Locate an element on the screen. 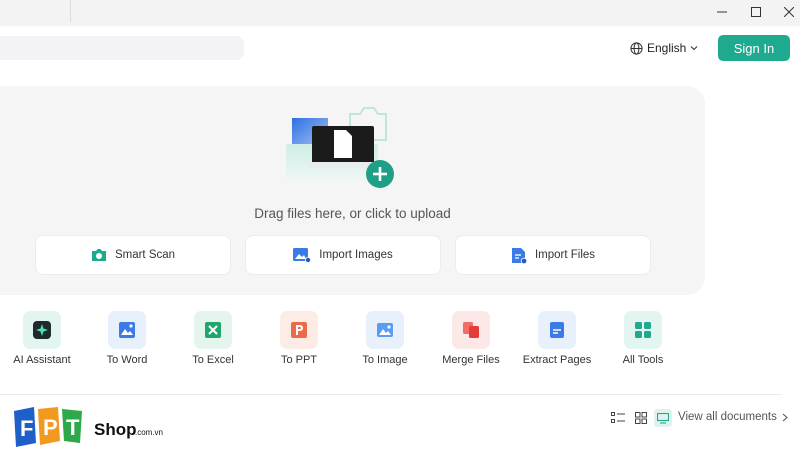 This screenshot has width=800, height=450. search-input is located at coordinates (122, 48).